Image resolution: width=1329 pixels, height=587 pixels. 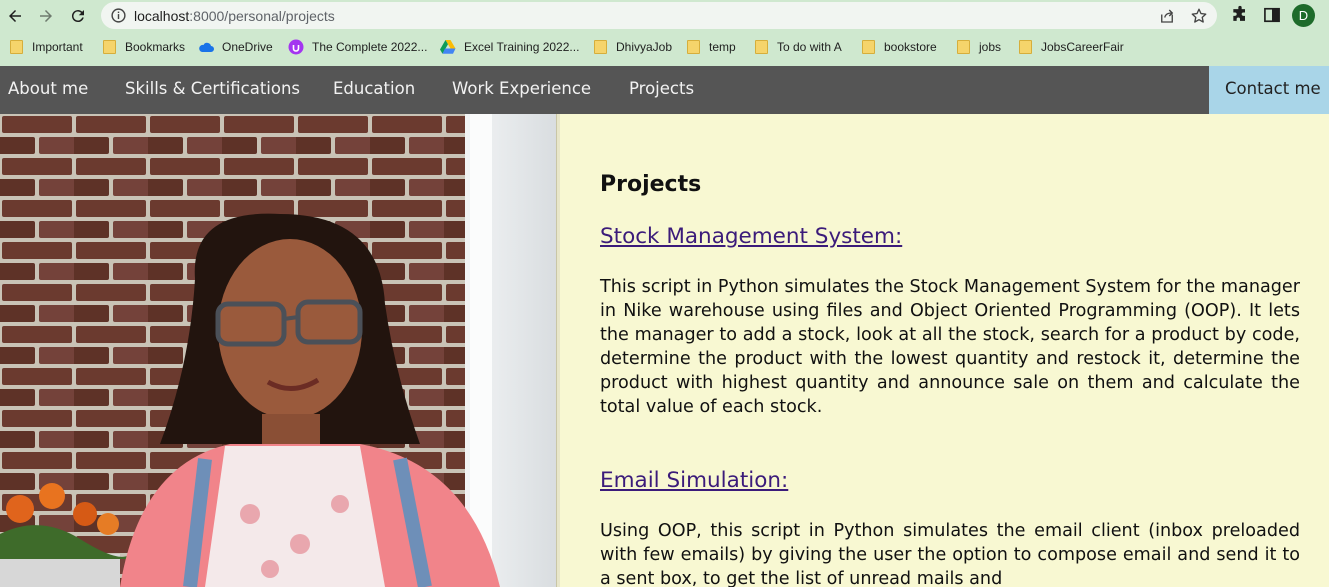 I want to click on bookmark-jobs: jobs, so click(x=978, y=47).